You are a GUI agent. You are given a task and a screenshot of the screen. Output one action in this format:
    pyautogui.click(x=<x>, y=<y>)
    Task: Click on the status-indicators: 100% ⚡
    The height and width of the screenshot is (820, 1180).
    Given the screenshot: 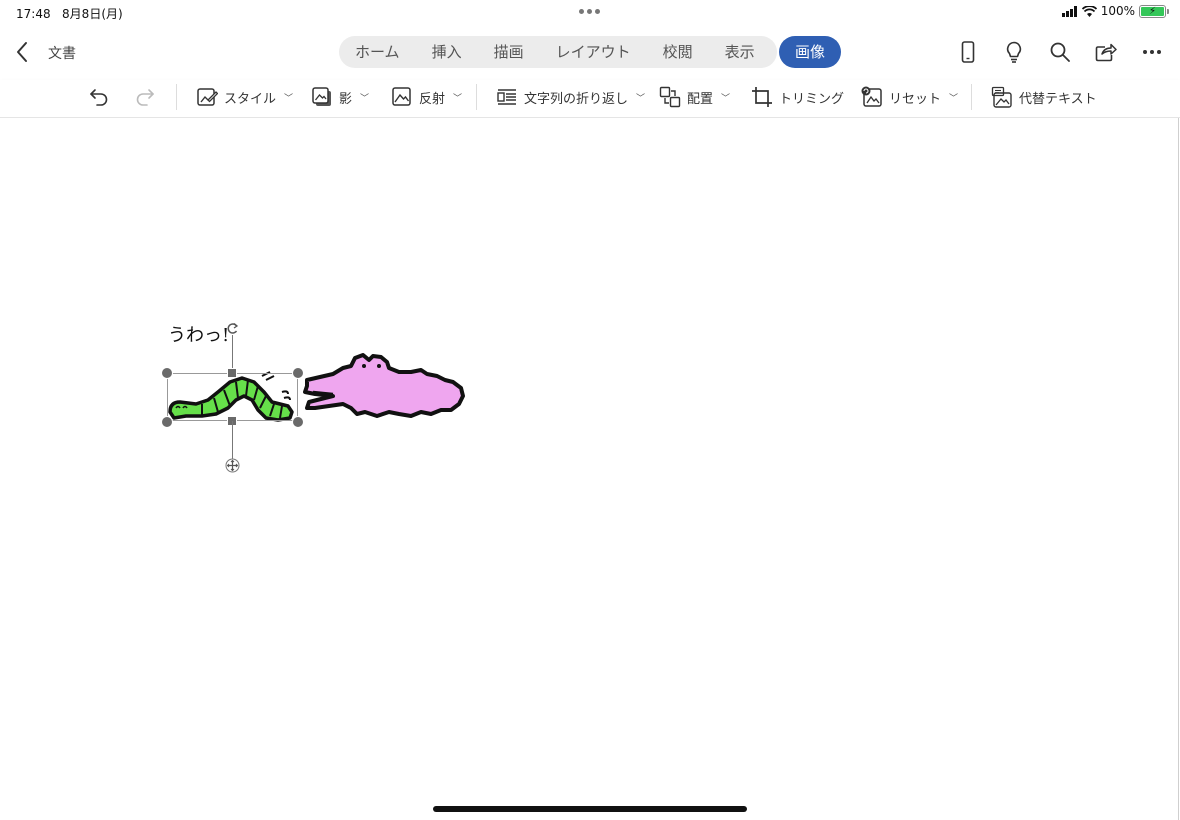 What is the action you would take?
    pyautogui.click(x=1115, y=11)
    